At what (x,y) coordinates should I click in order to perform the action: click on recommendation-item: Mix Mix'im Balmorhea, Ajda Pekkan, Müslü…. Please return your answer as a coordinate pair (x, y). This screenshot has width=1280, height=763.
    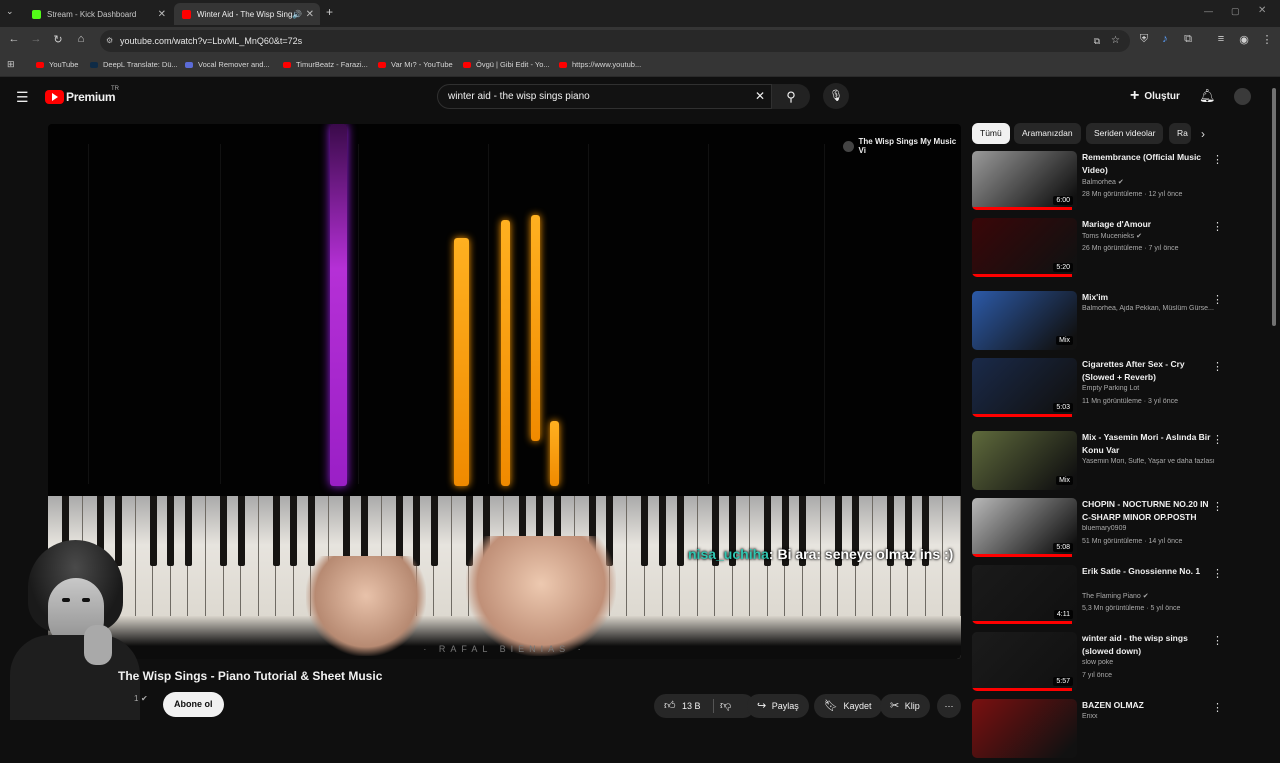
    Looking at the image, I should click on (1122, 323).